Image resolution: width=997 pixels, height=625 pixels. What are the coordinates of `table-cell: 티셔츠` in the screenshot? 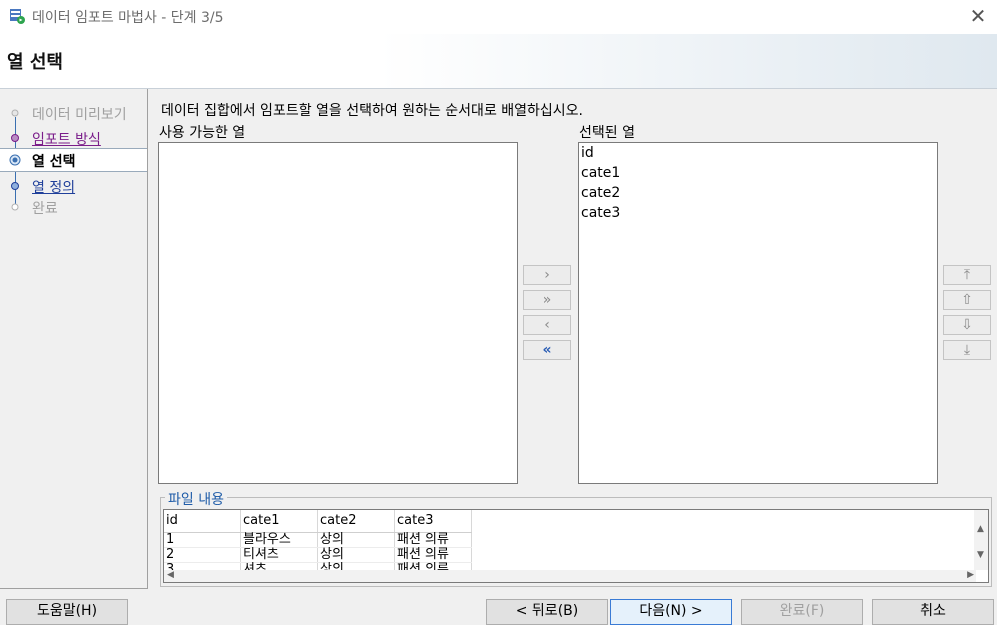 It's located at (279, 555).